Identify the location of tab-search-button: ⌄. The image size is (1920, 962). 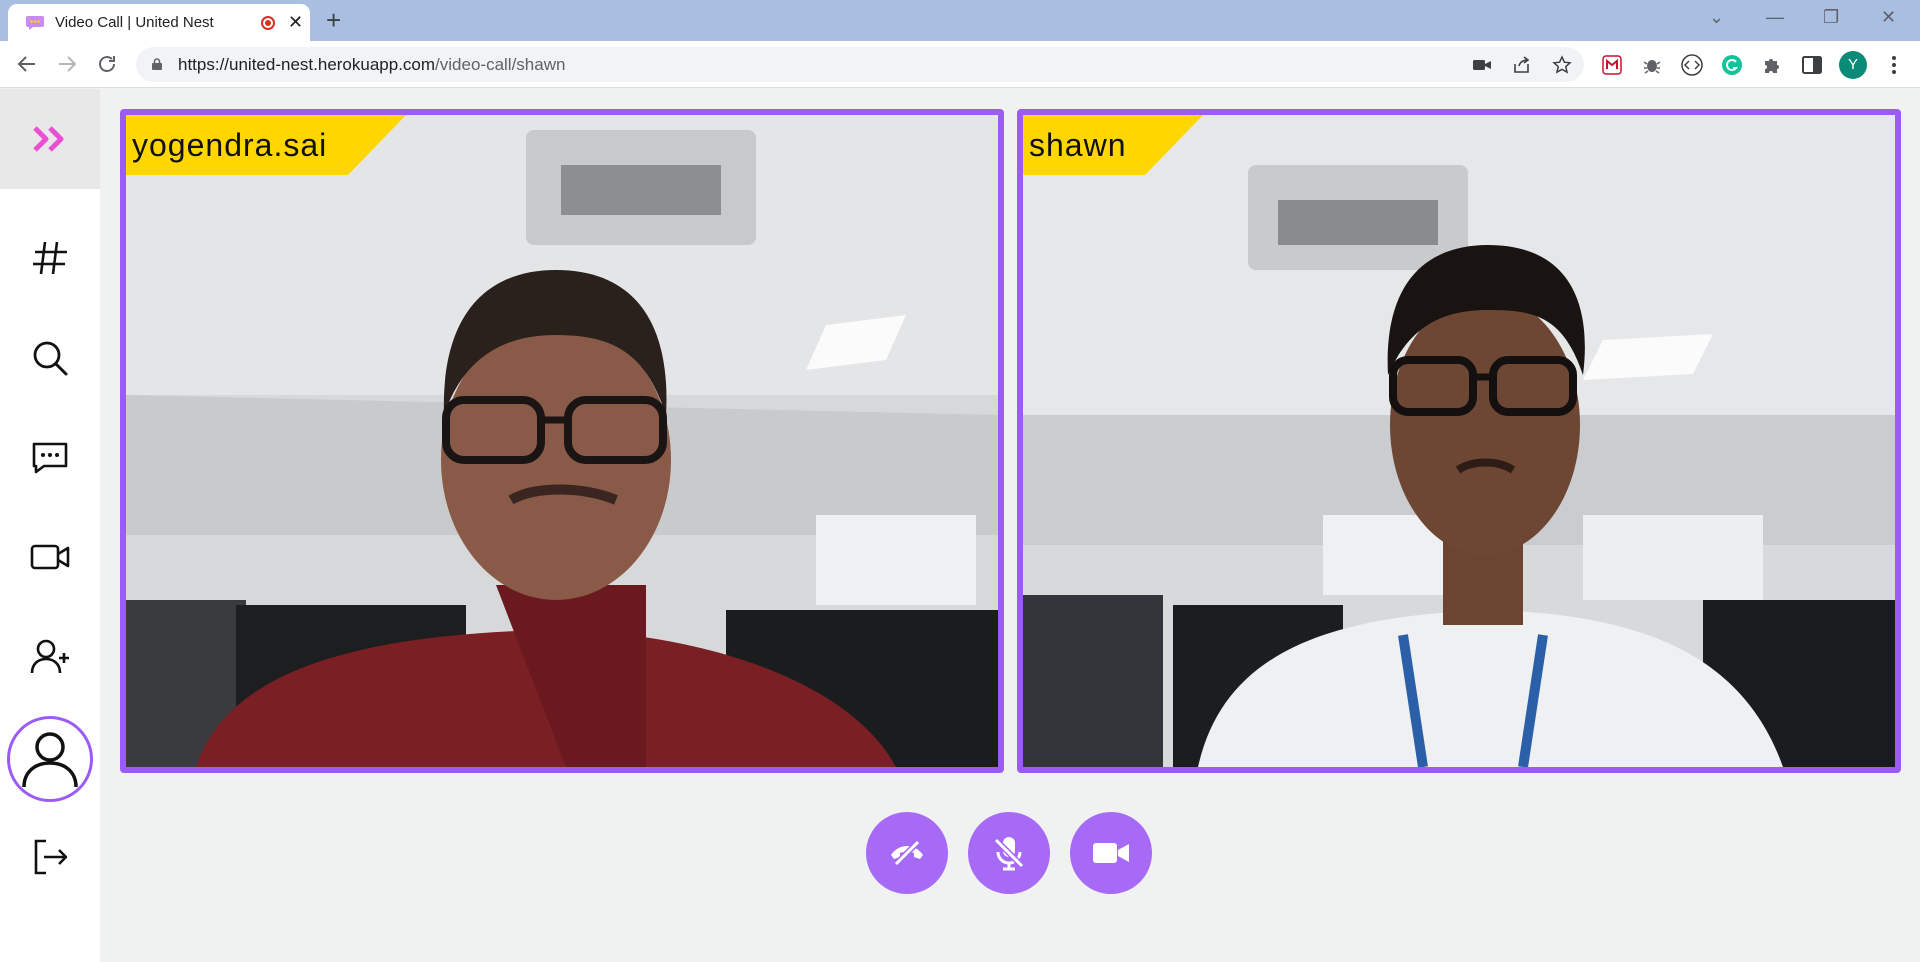
(1716, 17).